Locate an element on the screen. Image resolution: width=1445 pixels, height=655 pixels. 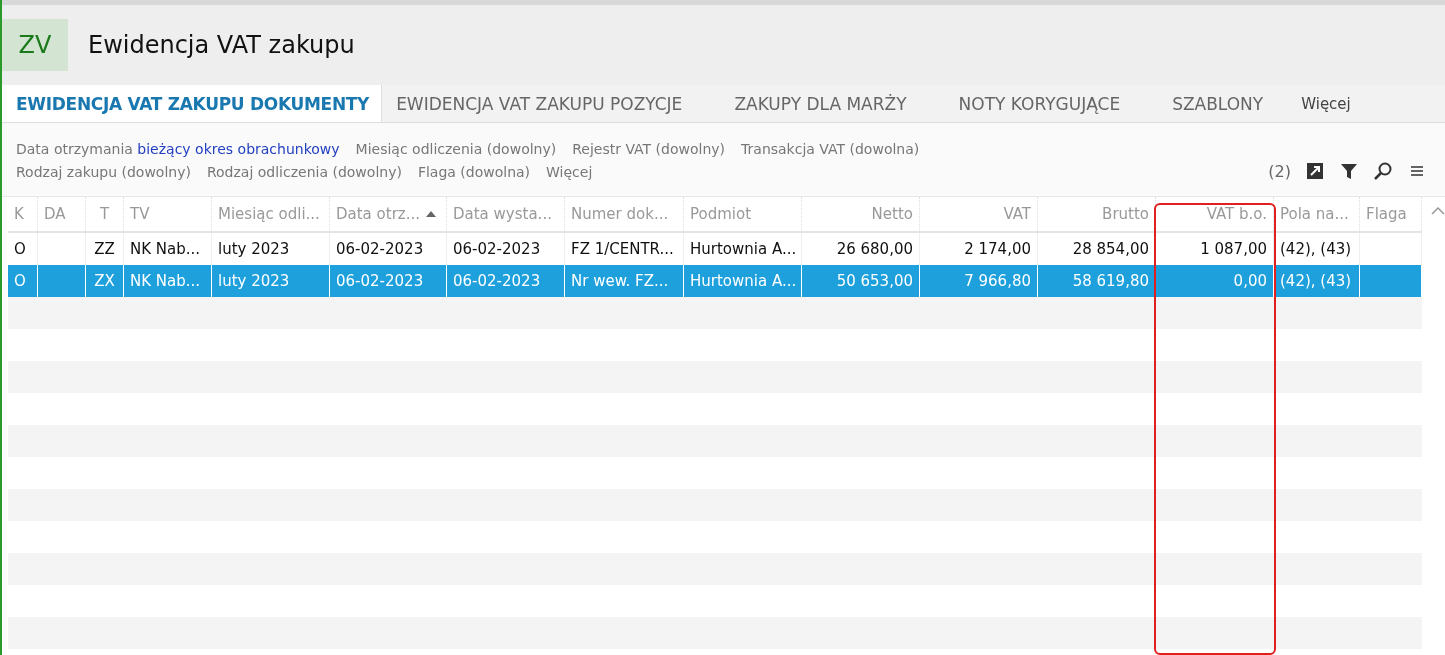
column-header: K is located at coordinates (23, 214).